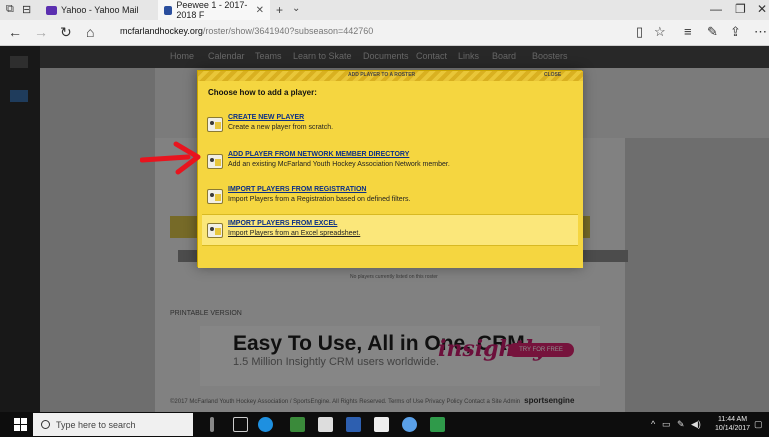 Image resolution: width=769 pixels, height=437 pixels. Describe the element at coordinates (740, 9) in the screenshot. I see `restore-icon: ❐` at that location.